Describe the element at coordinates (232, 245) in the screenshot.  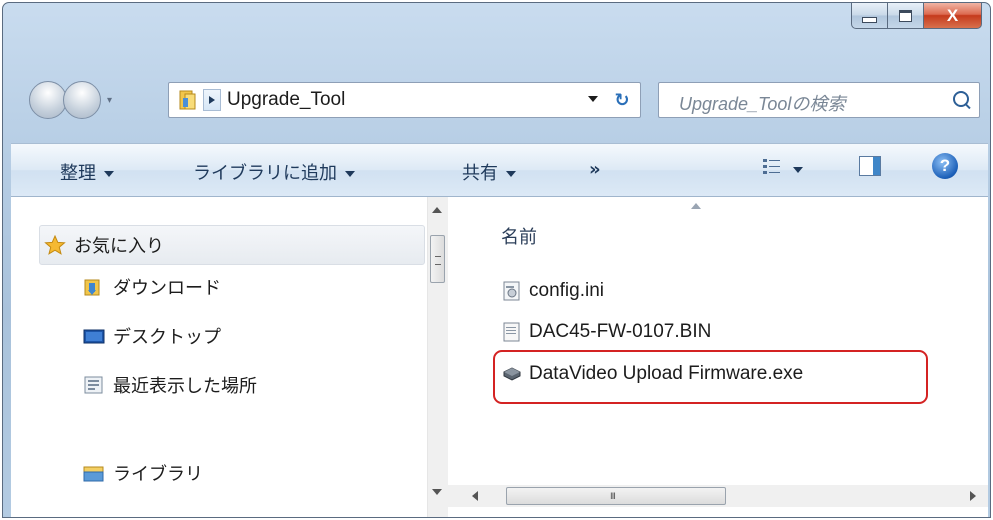
I see `nav-item-favorites: お気に入り` at that location.